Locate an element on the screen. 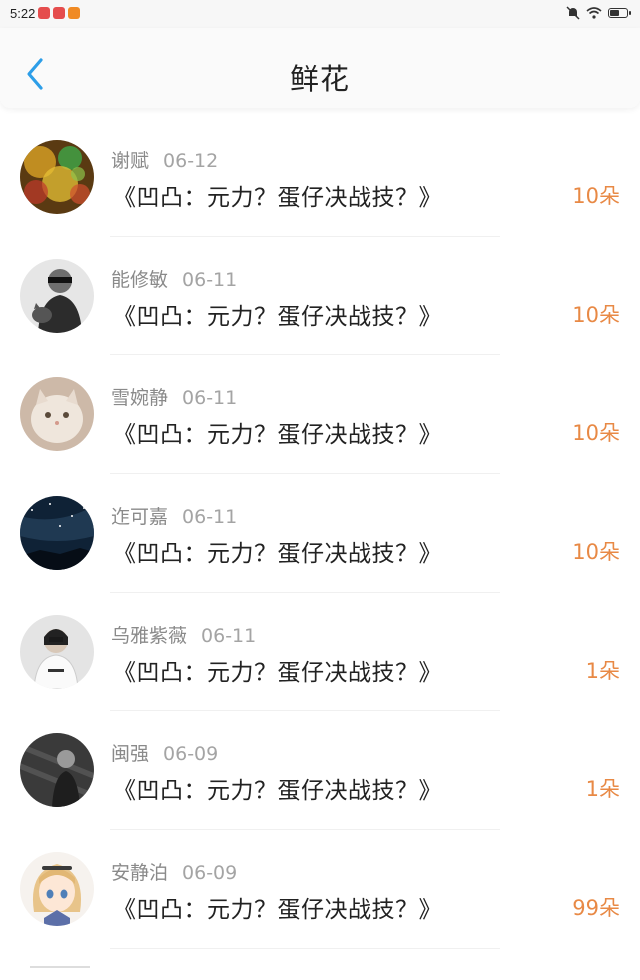 The height and width of the screenshot is (980, 640). starry-night-avatar is located at coordinates (57, 533).